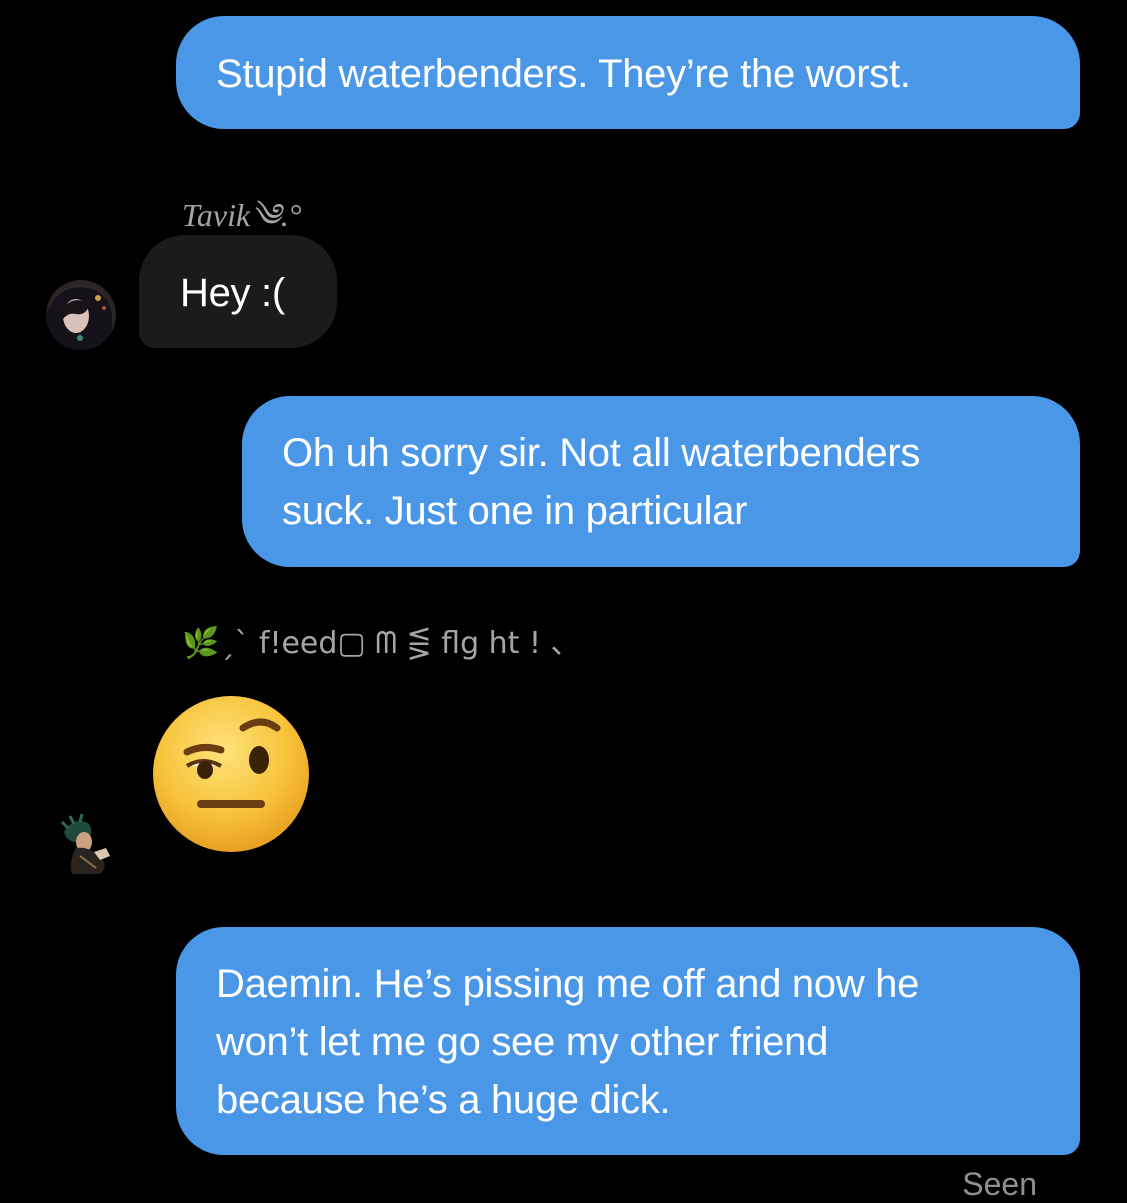 The height and width of the screenshot is (1203, 1127). What do you see at coordinates (999, 1184) in the screenshot?
I see `seen-status: Seen` at bounding box center [999, 1184].